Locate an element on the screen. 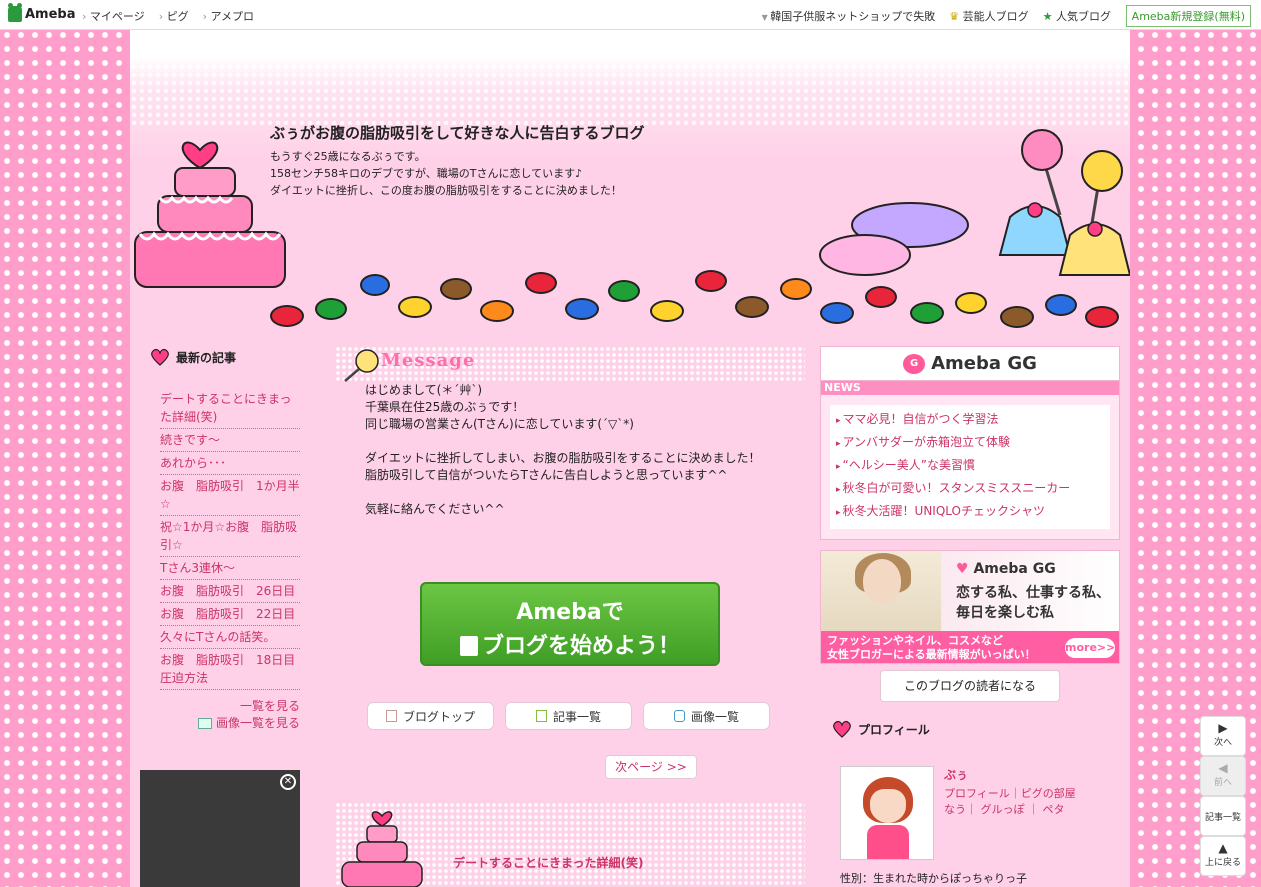 The width and height of the screenshot is (1261, 887). banner-brand: ♥ Ameba GG is located at coordinates (1006, 569).